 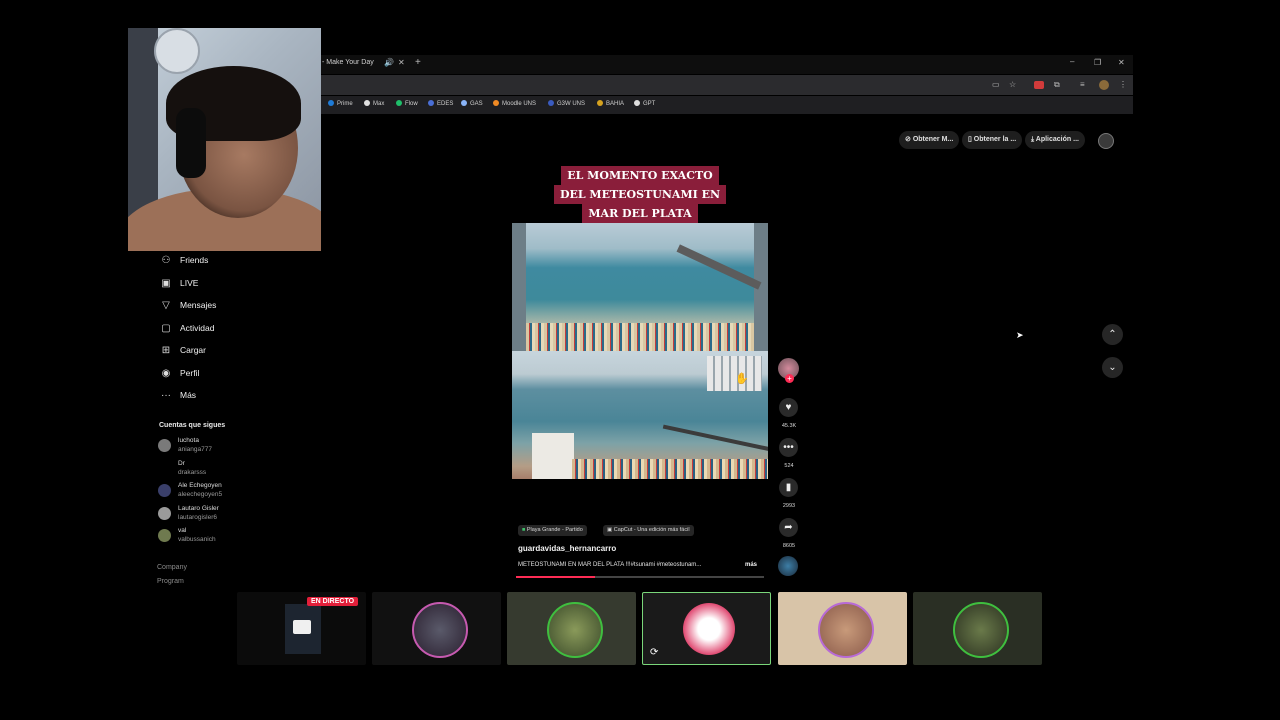 I want to click on footer-program-link: Program, so click(x=170, y=581).